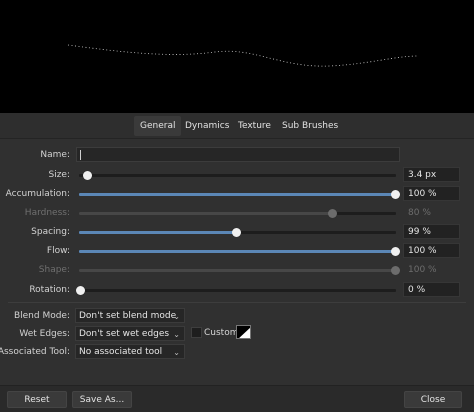 This screenshot has height=412, width=474. What do you see at coordinates (49, 290) in the screenshot?
I see `rotation-label: Rotation:` at bounding box center [49, 290].